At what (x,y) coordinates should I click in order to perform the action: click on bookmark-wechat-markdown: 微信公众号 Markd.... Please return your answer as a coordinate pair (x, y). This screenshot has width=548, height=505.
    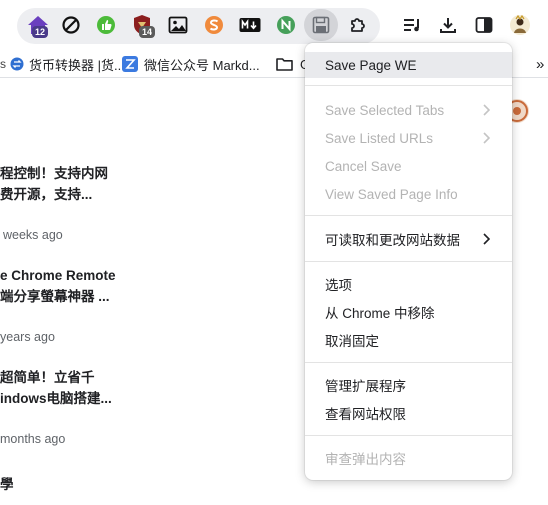
    Looking at the image, I should click on (191, 64).